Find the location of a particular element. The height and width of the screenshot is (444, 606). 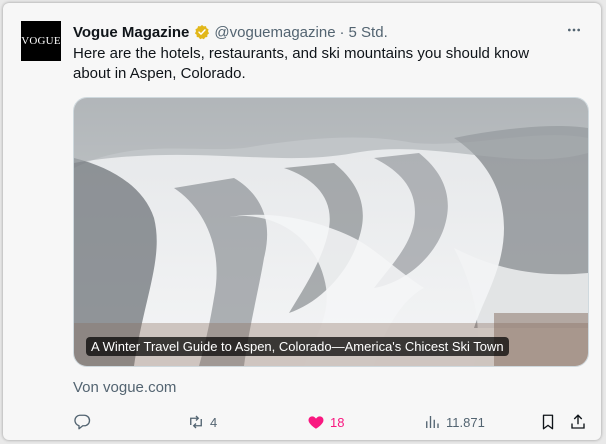

avatar-logo-text: VOGUE is located at coordinates (41, 41).